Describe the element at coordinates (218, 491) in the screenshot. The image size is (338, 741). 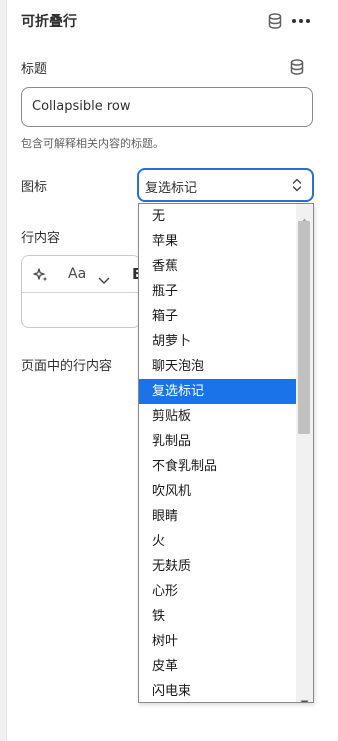
I see `icon-option: 吹风机` at that location.